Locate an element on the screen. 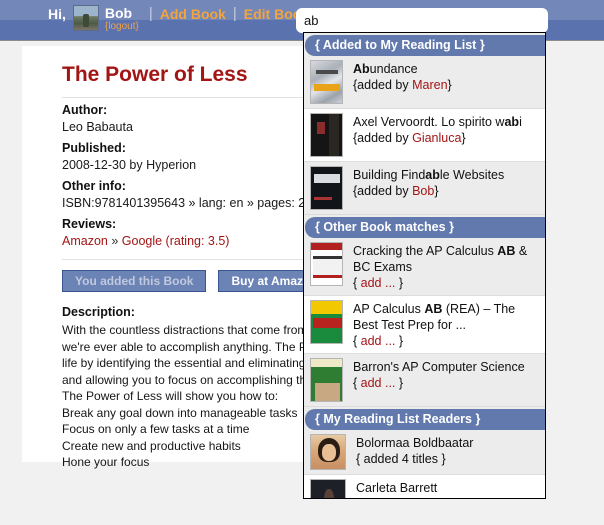  book-title-label: Building Findable Websites is located at coordinates (429, 175).